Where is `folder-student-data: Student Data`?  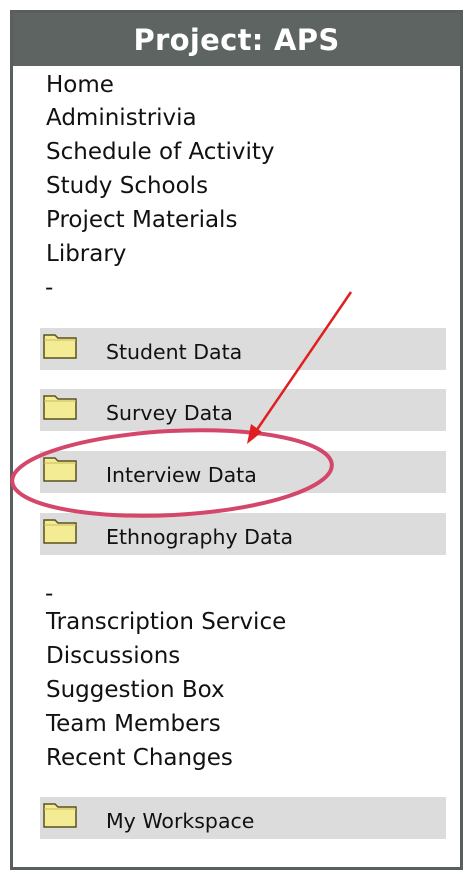
folder-student-data: Student Data is located at coordinates (243, 349).